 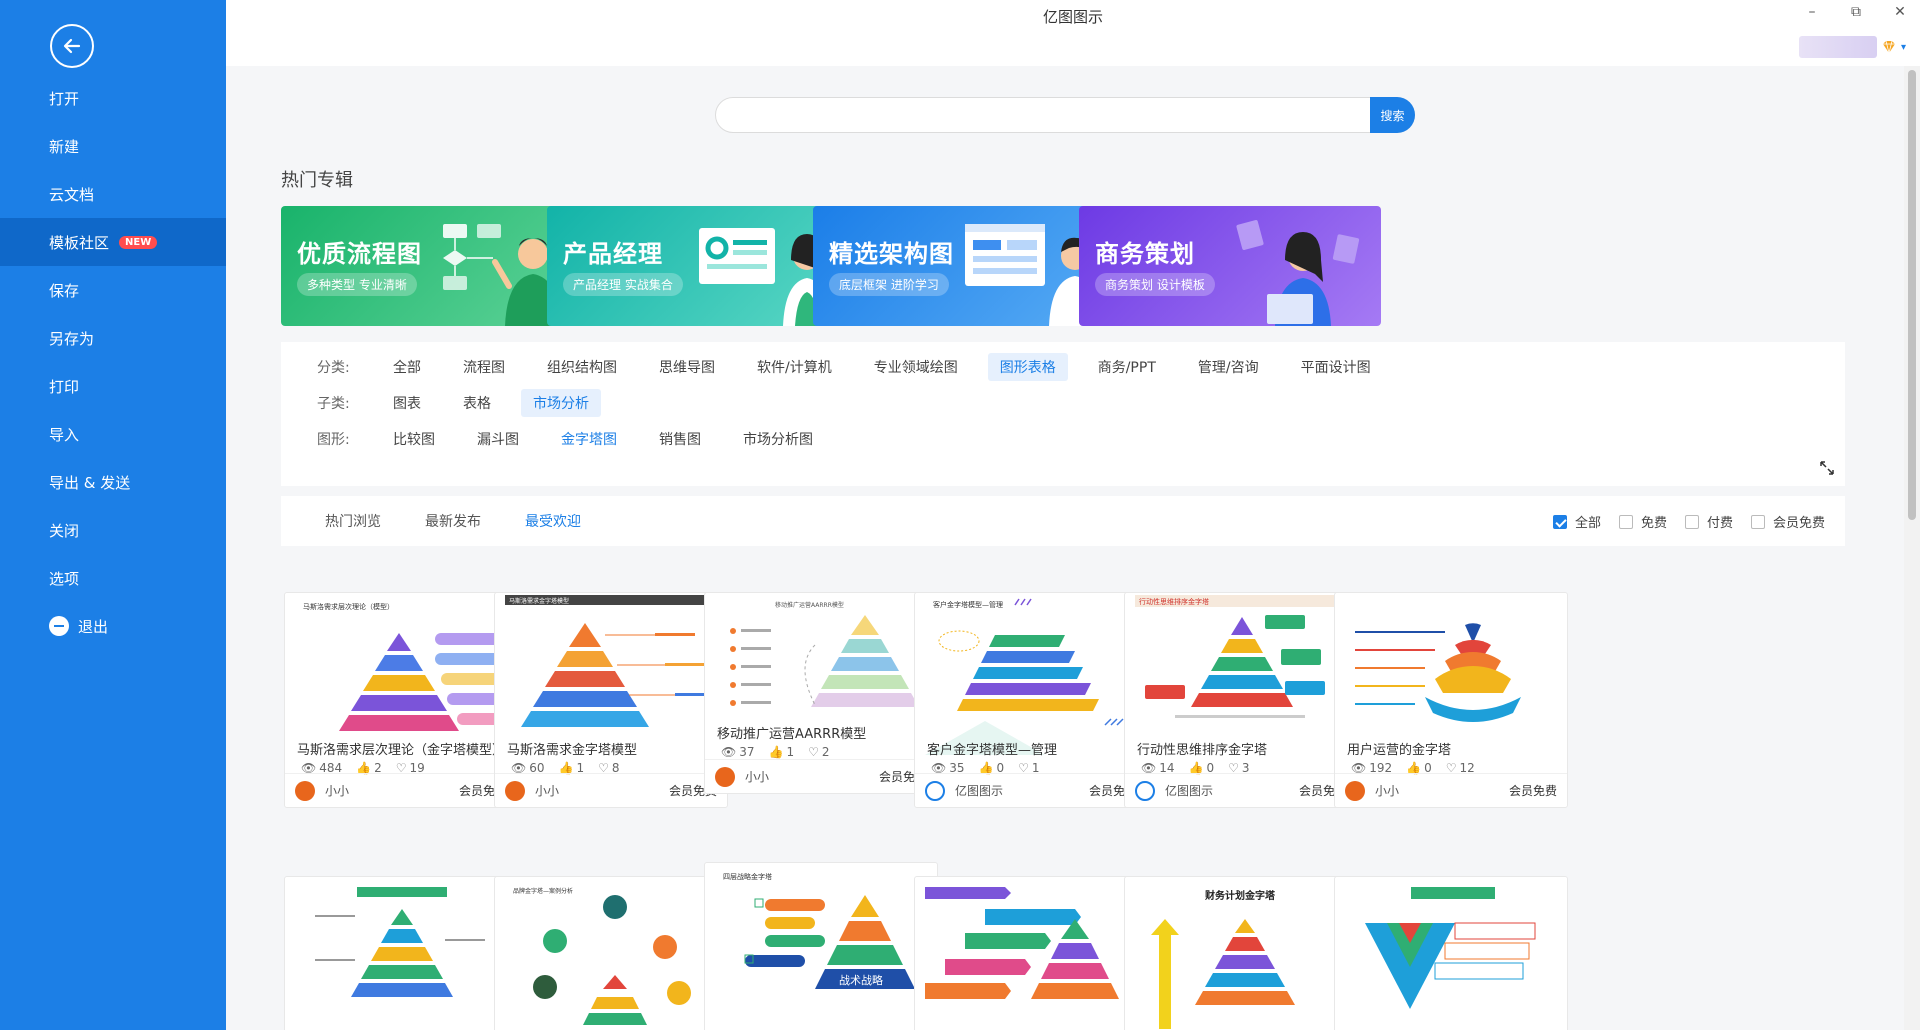 What do you see at coordinates (1241, 790) in the screenshot?
I see `card-footer: 亿图图示 会员免费` at bounding box center [1241, 790].